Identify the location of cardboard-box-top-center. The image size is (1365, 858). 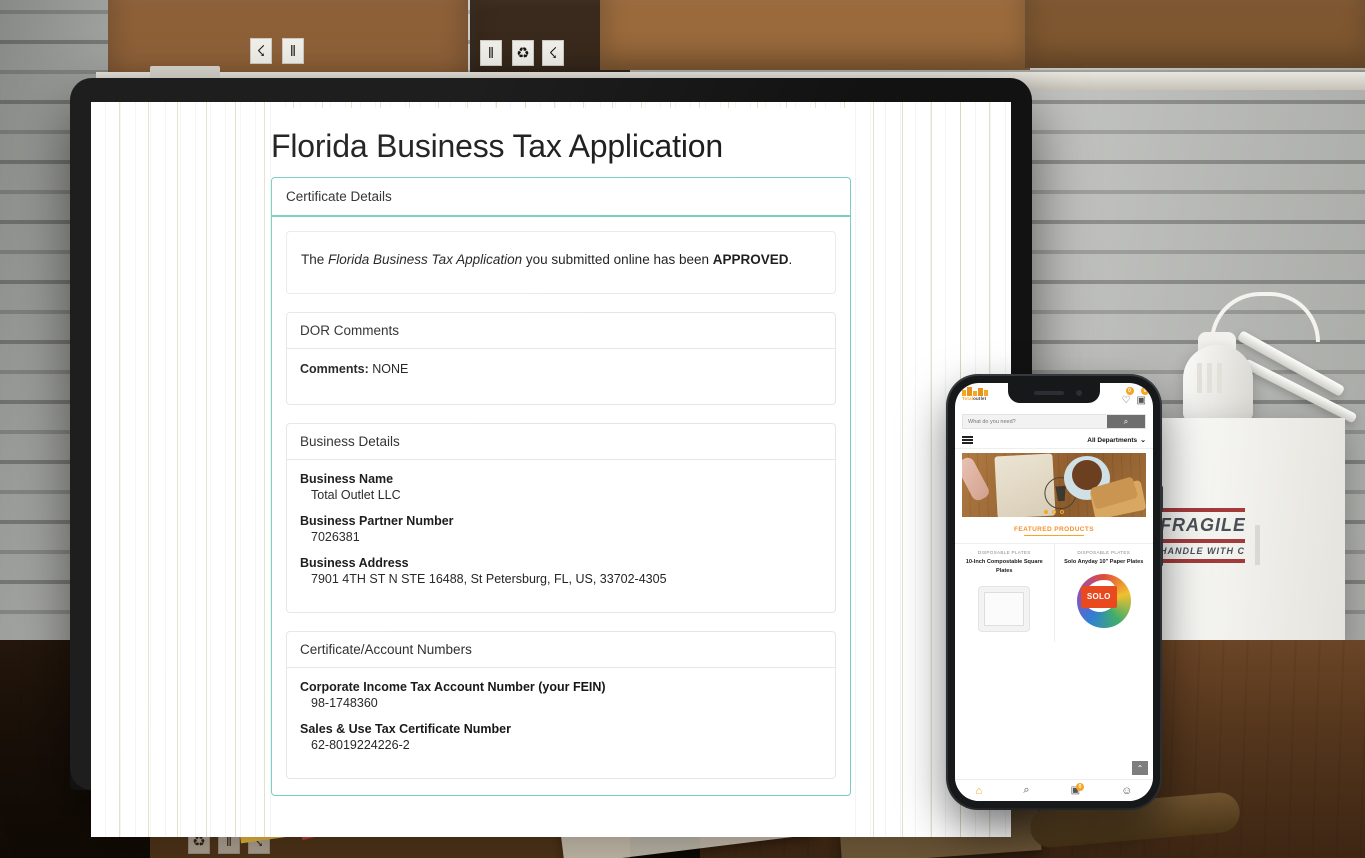
(815, 35).